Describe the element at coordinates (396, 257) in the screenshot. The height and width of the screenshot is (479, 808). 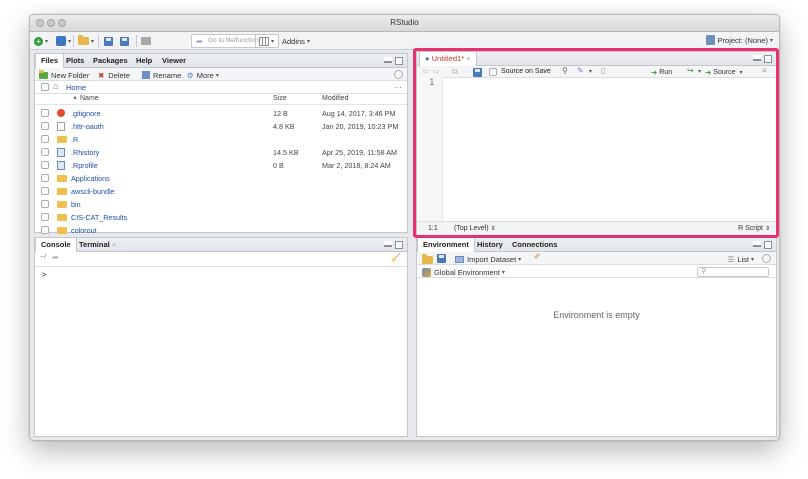
I see `clear-console-icon: 🧹` at that location.